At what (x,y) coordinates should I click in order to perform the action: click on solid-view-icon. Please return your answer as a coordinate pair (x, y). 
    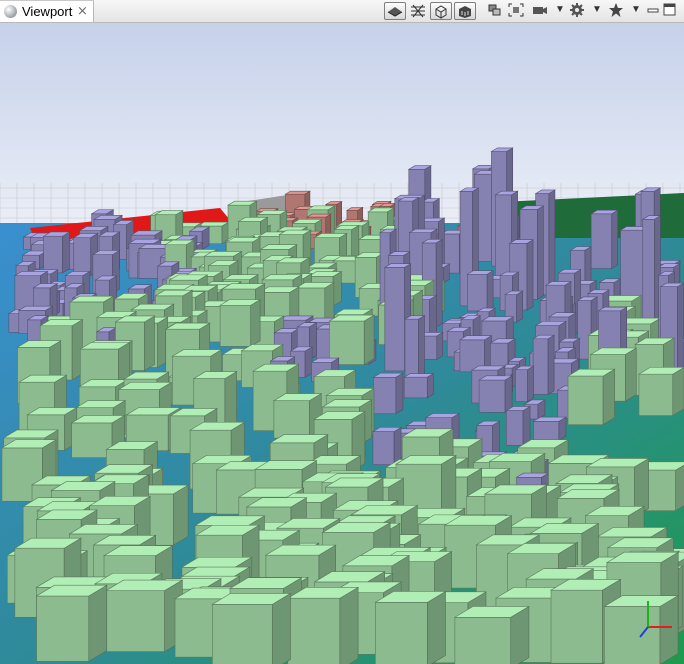
    Looking at the image, I should click on (395, 11).